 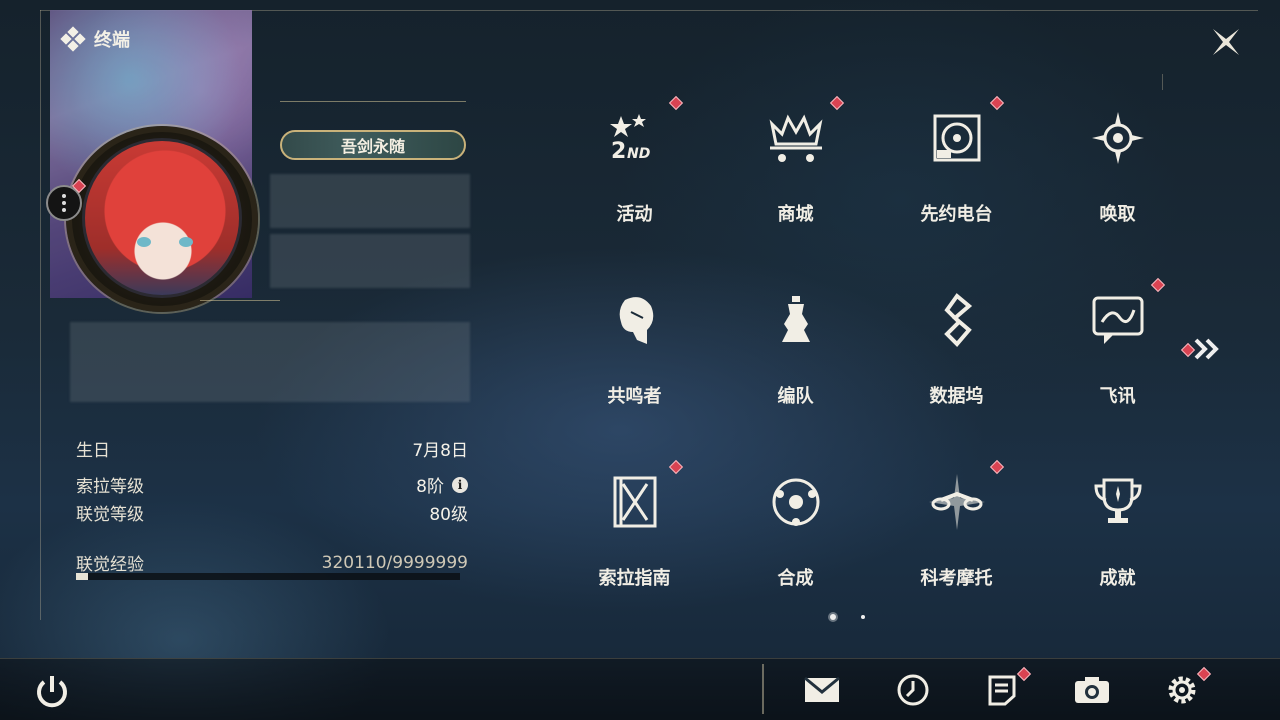 What do you see at coordinates (956, 351) in the screenshot?
I see `menu-item-data-bank: 数据坞` at bounding box center [956, 351].